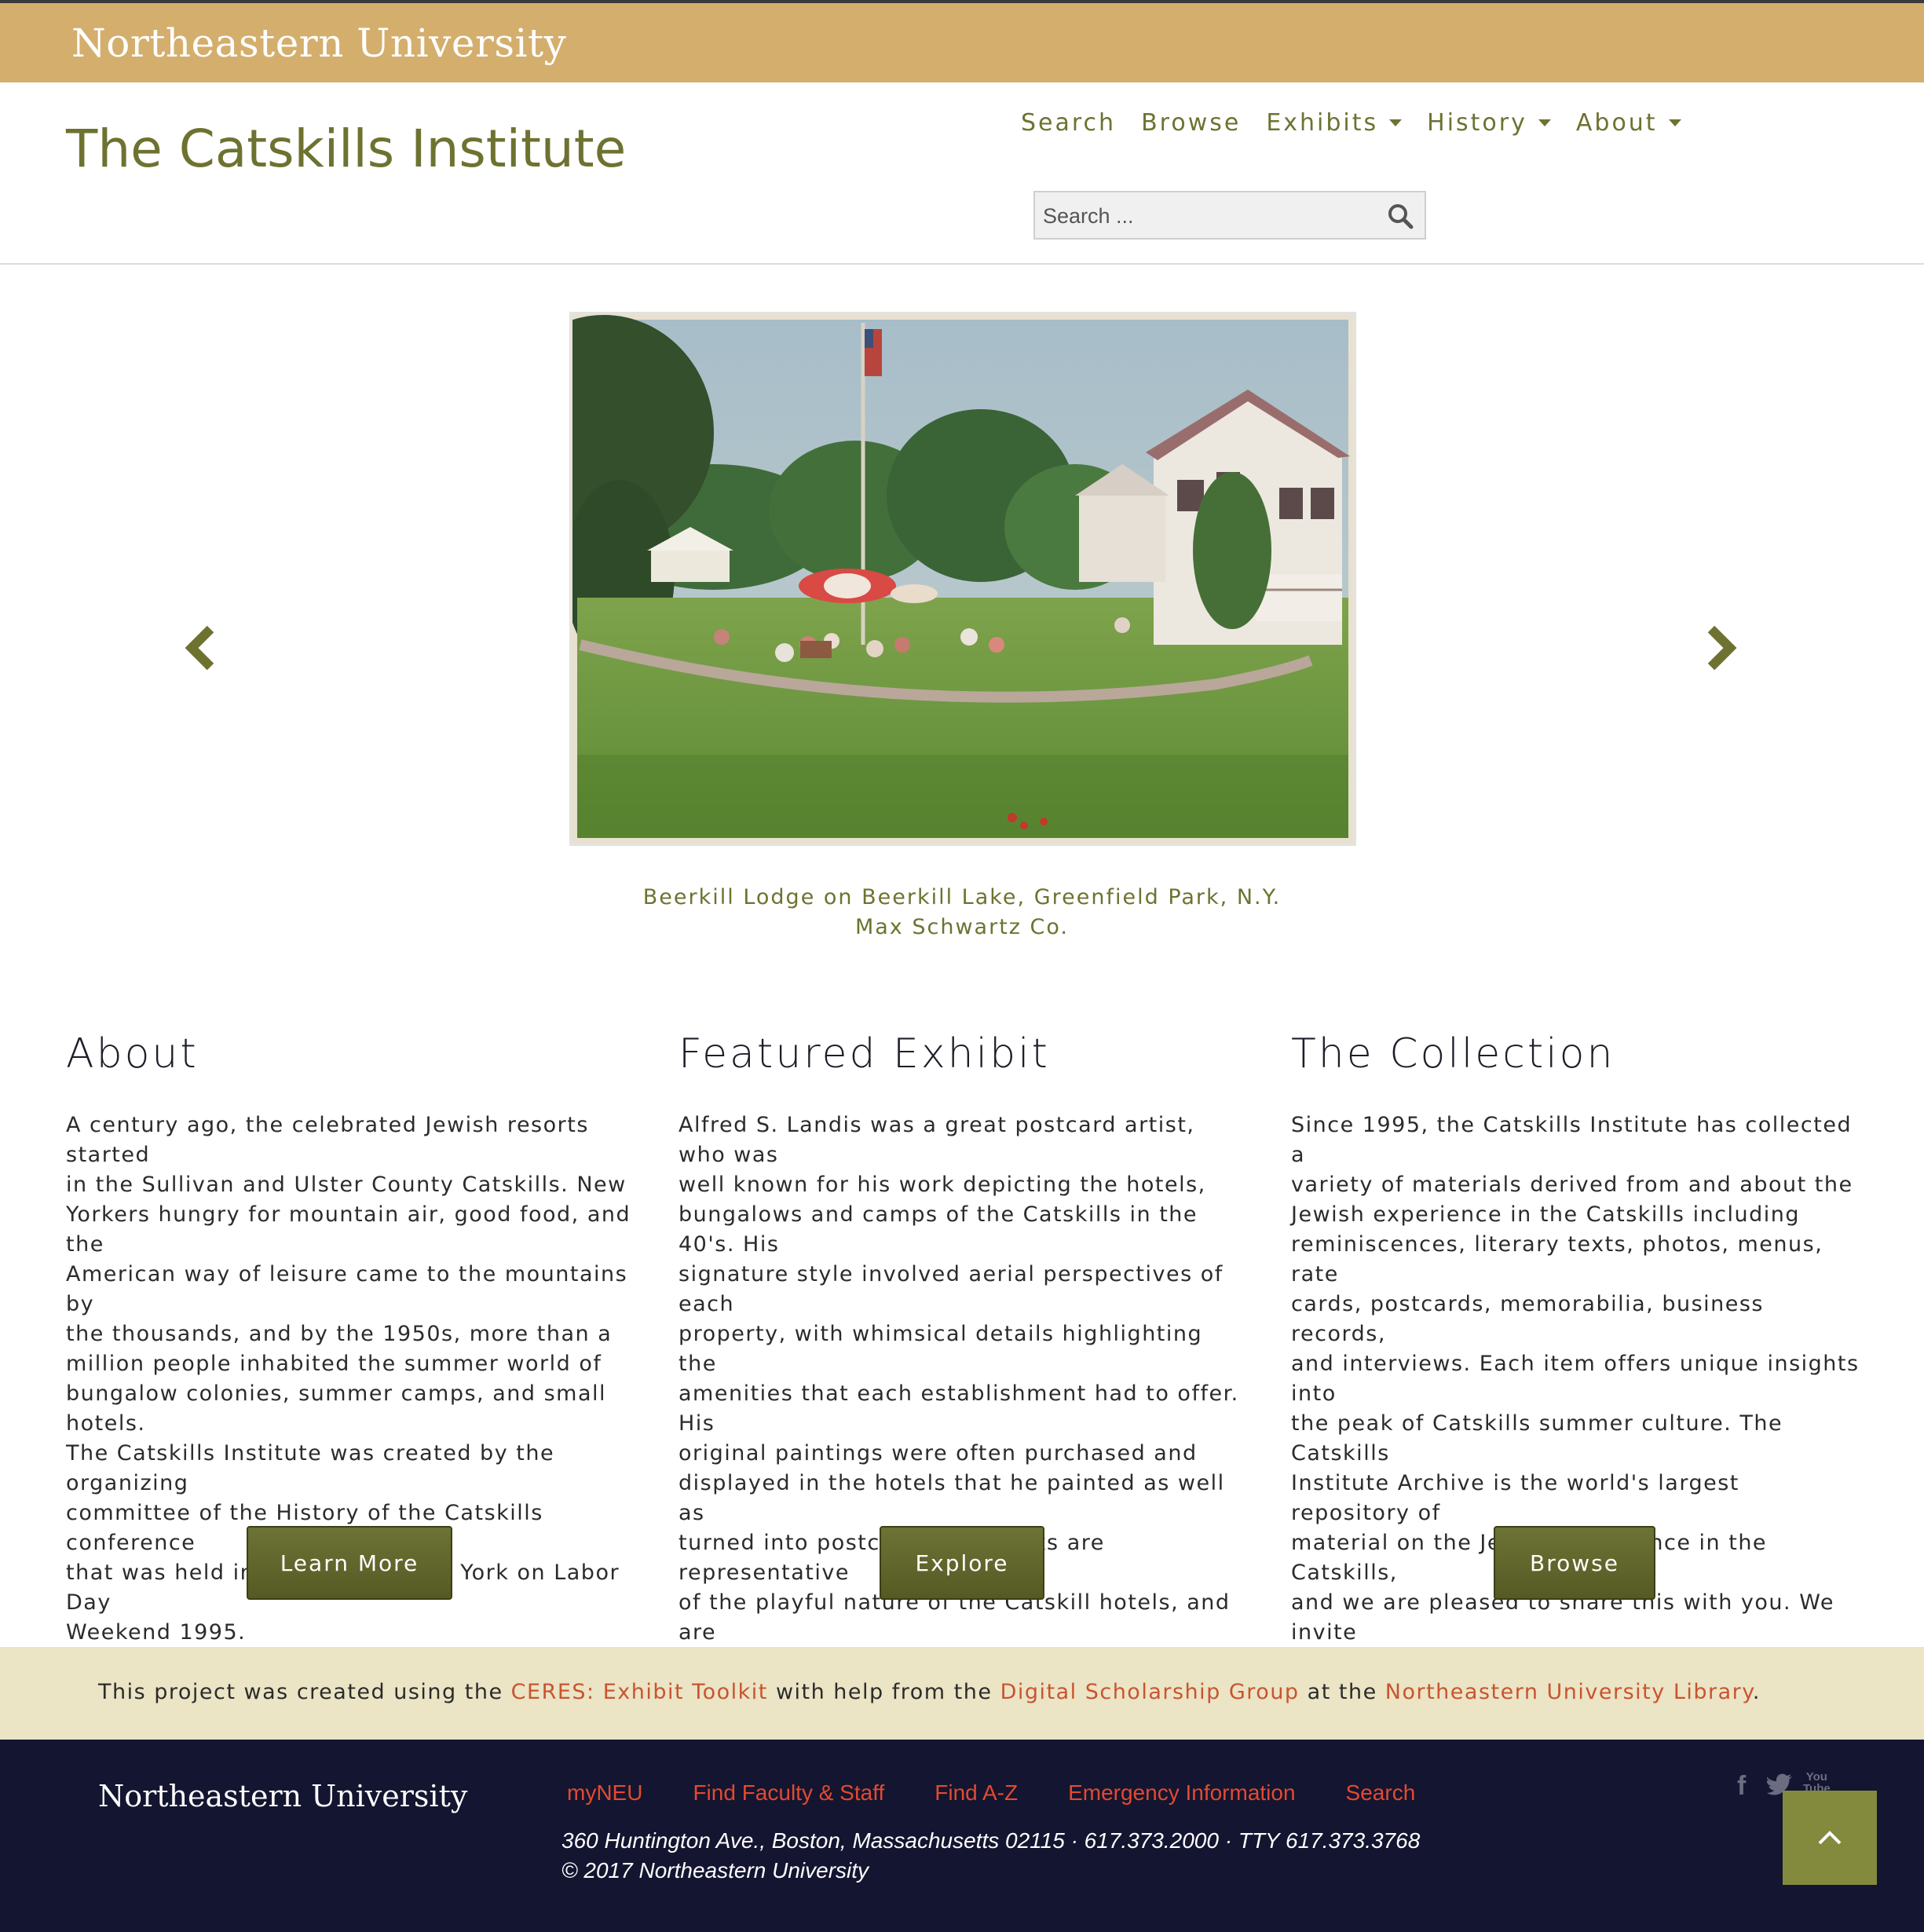  What do you see at coordinates (1150, 1692) in the screenshot?
I see `dsg-link: Digital Scholarship Group` at bounding box center [1150, 1692].